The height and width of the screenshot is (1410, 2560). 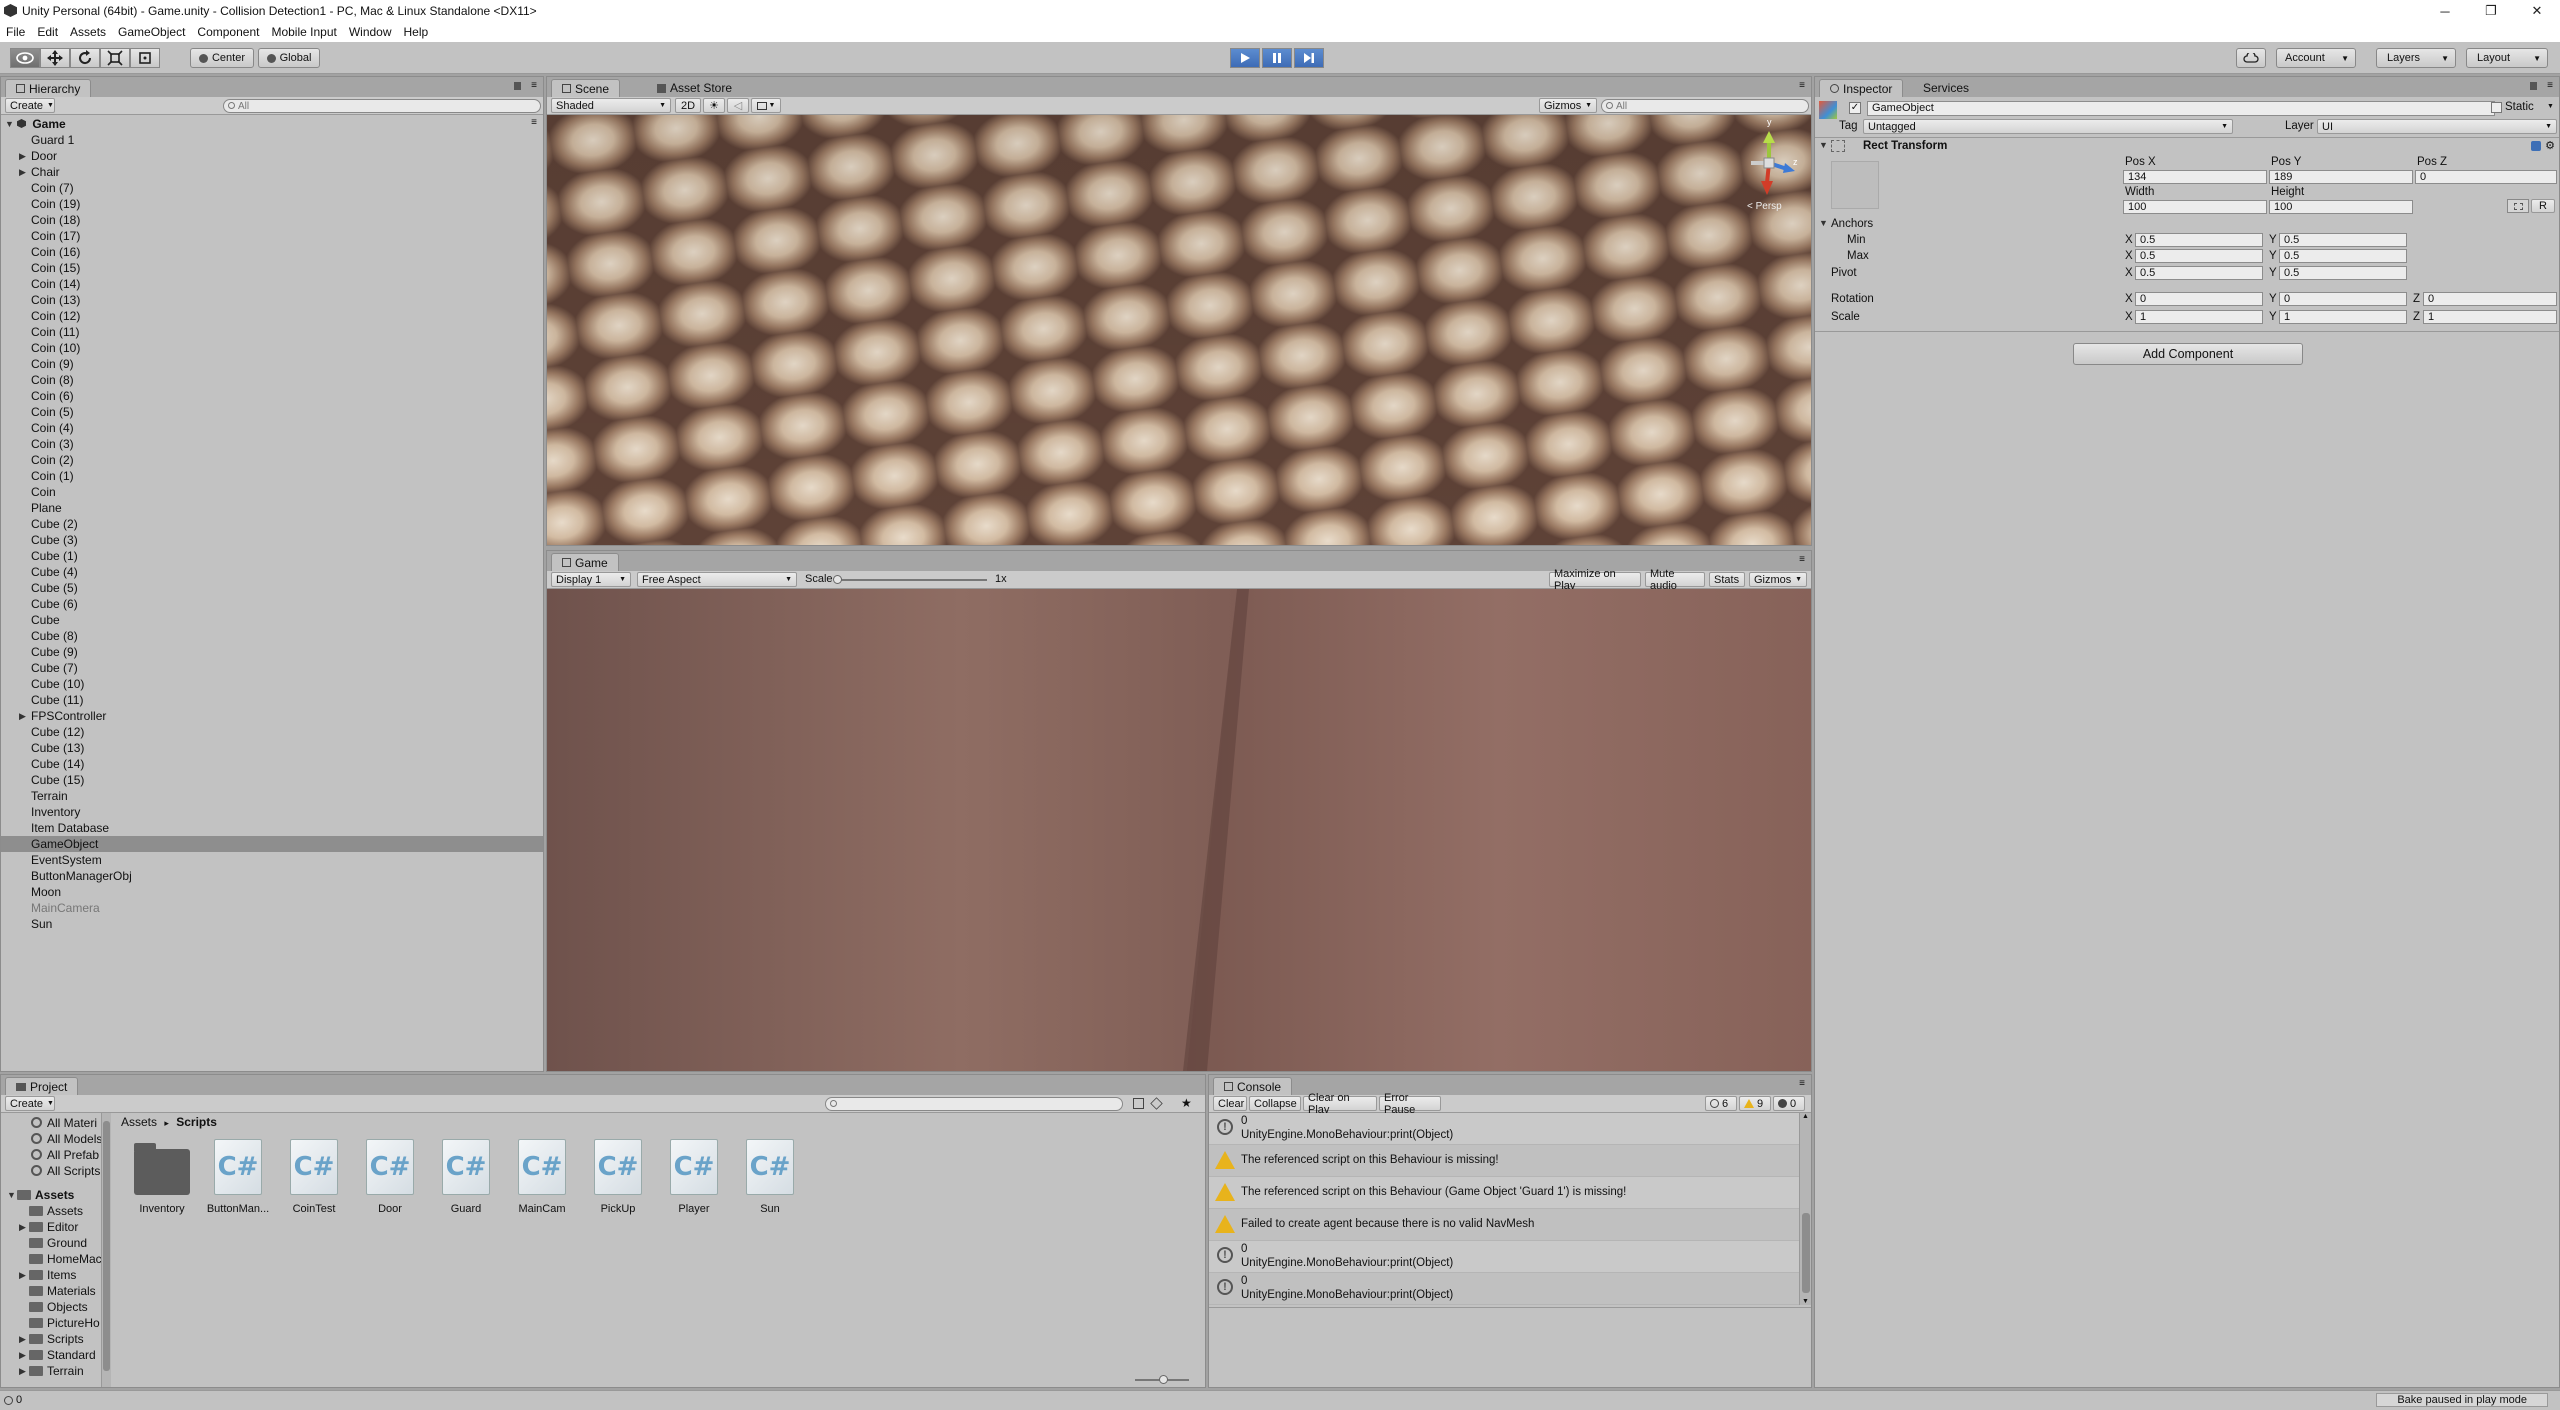 What do you see at coordinates (1805, 1209) in the screenshot?
I see `console-scrollbar: ▲ ▼` at bounding box center [1805, 1209].